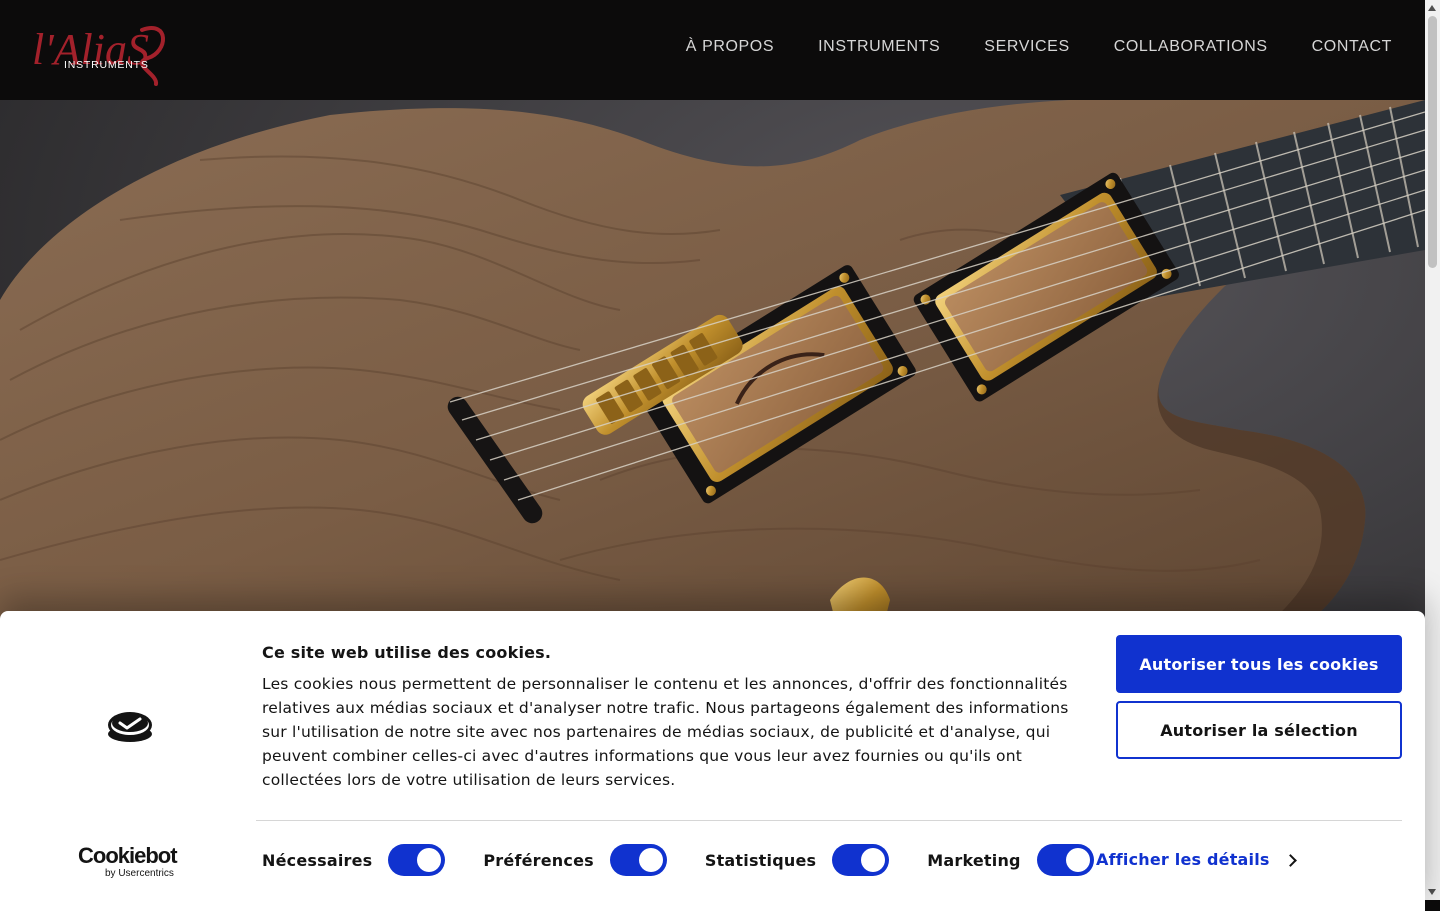  I want to click on scrollbar-thumb, so click(1432, 142).